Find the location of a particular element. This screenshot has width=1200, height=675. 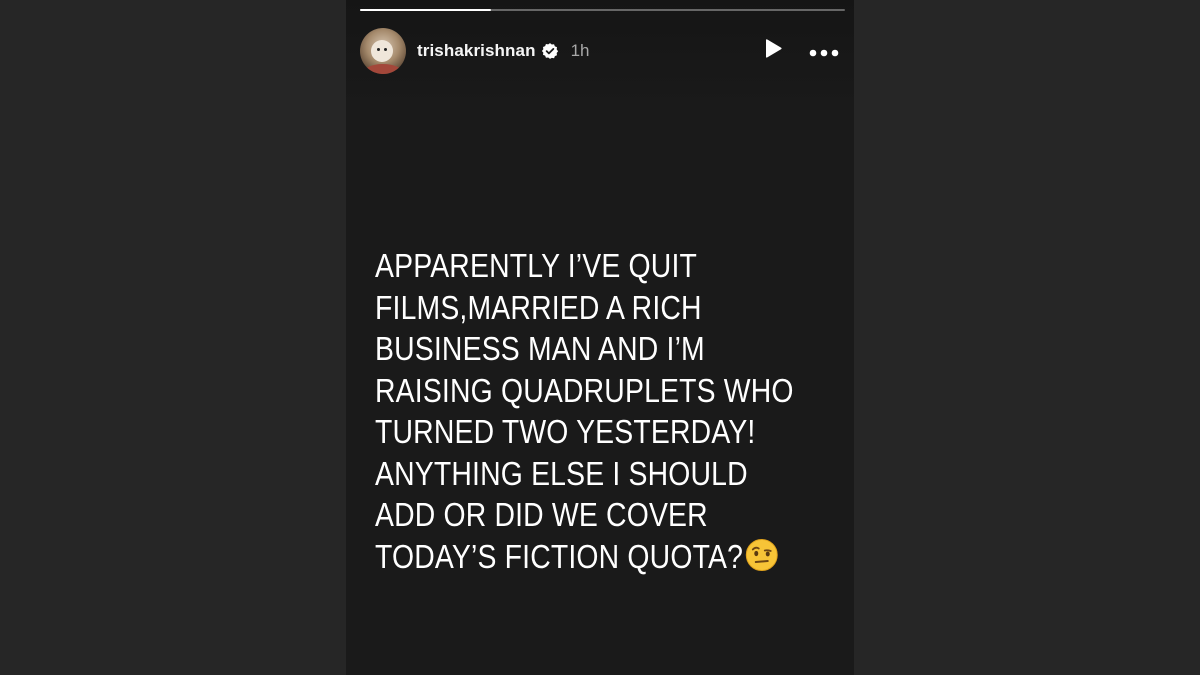

play-icon is located at coordinates (773, 51).